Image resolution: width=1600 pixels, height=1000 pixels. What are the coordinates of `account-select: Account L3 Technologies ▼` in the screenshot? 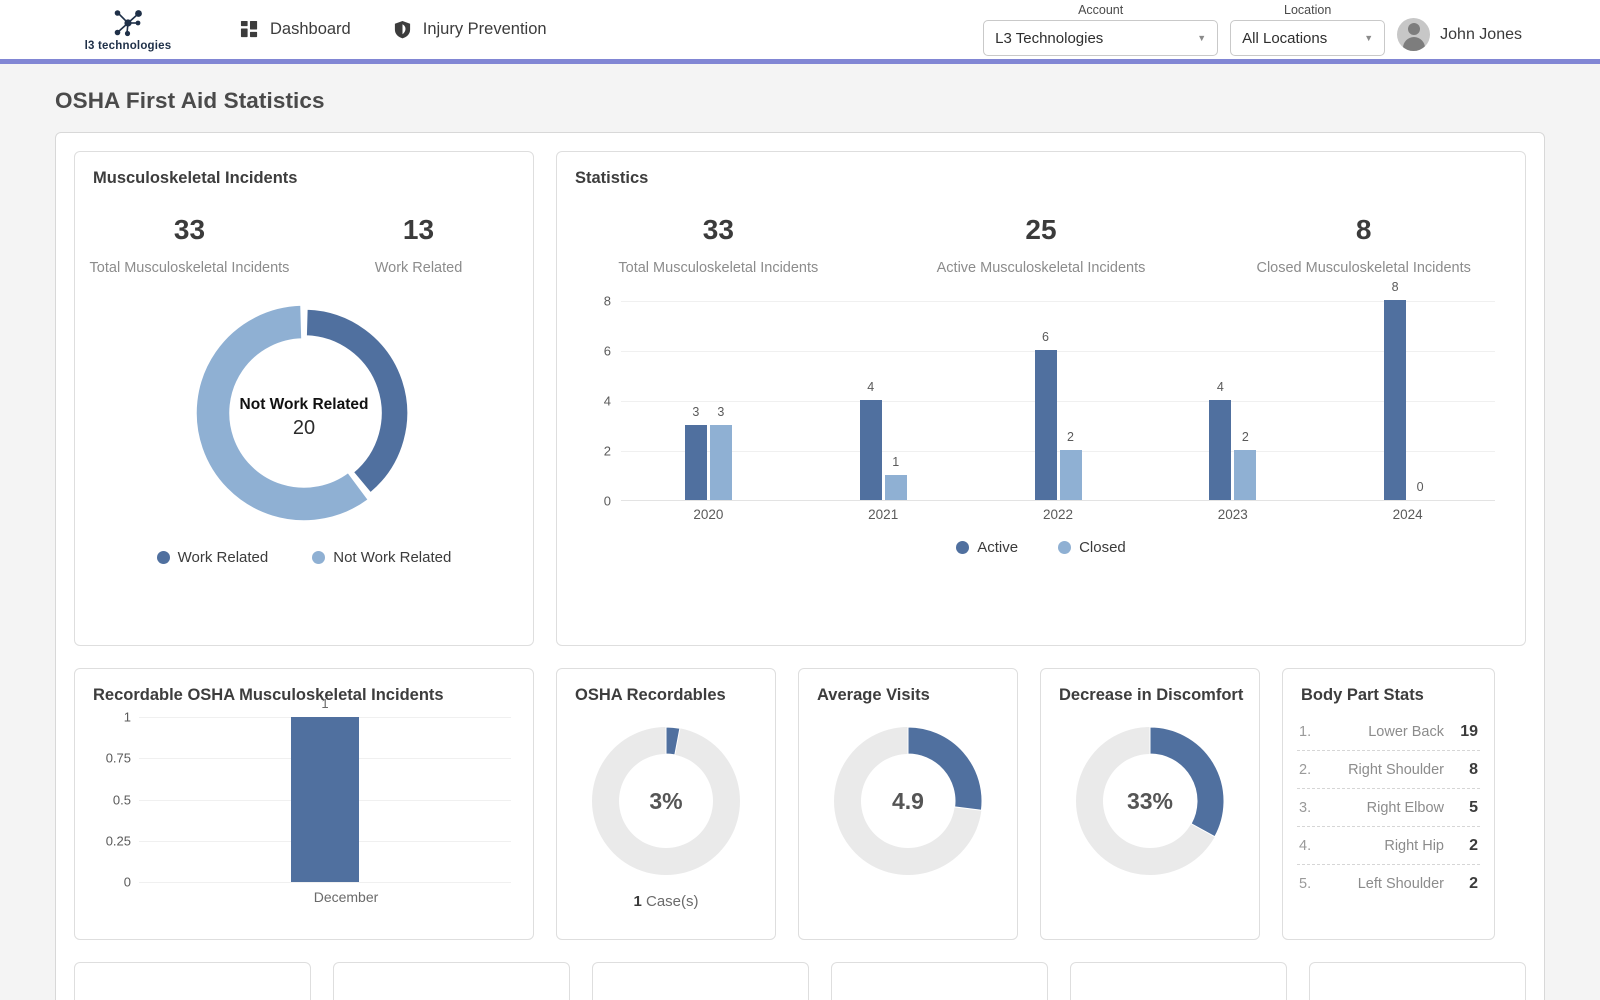 It's located at (1101, 29).